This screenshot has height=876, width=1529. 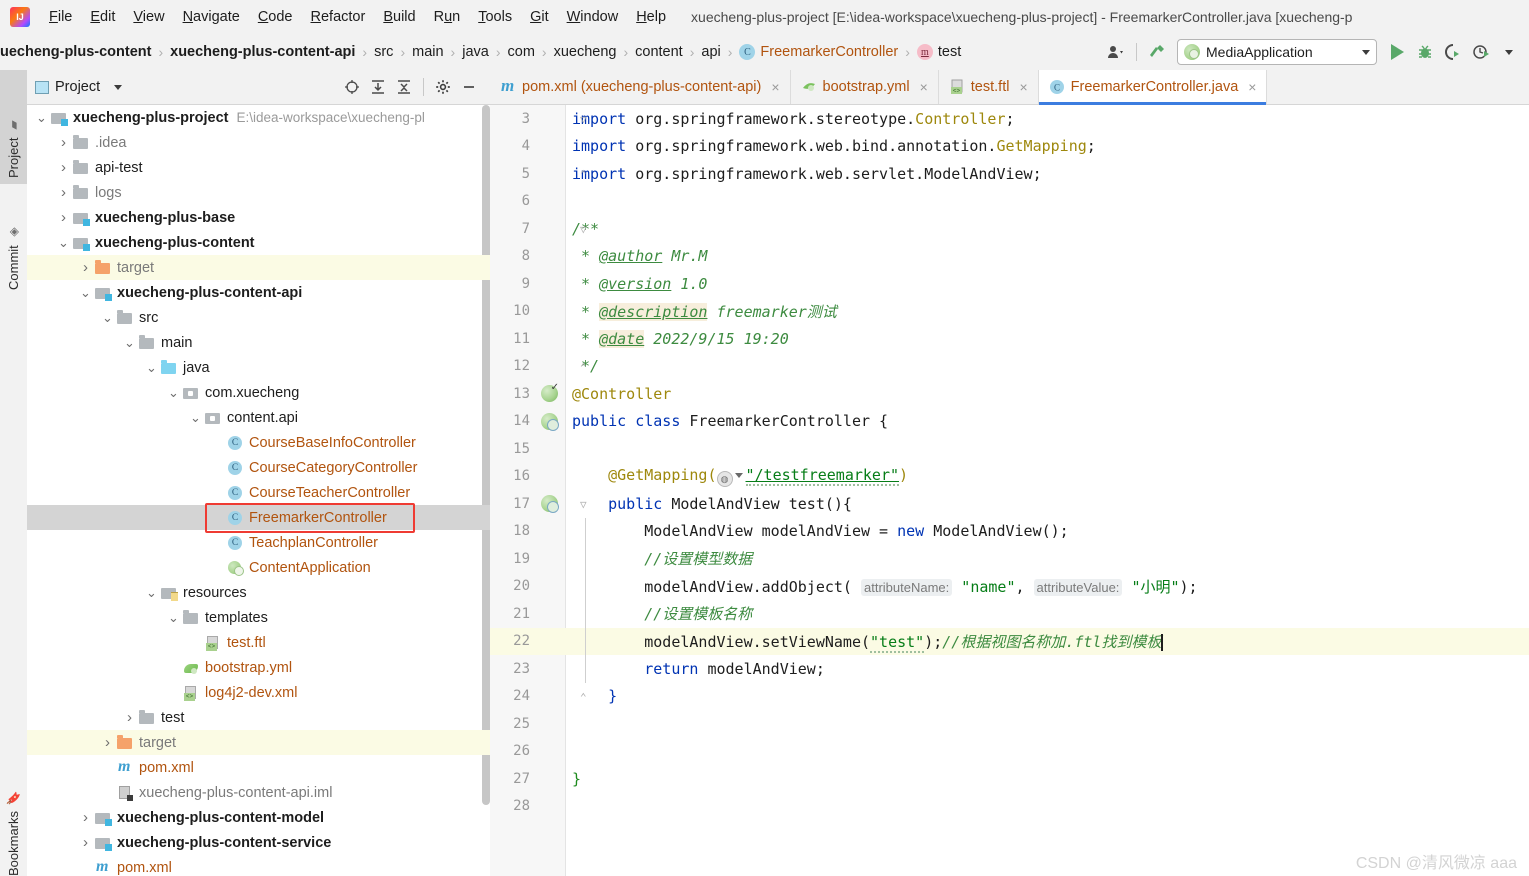 I want to click on close-icon: ×, so click(x=924, y=87).